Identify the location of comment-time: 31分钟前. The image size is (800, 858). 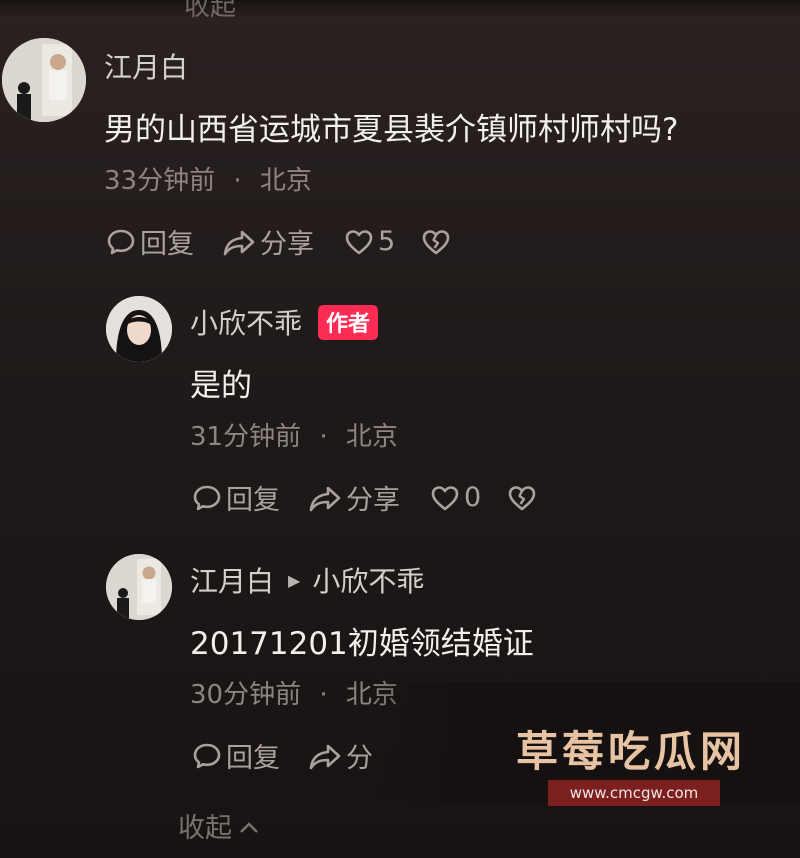
(246, 437).